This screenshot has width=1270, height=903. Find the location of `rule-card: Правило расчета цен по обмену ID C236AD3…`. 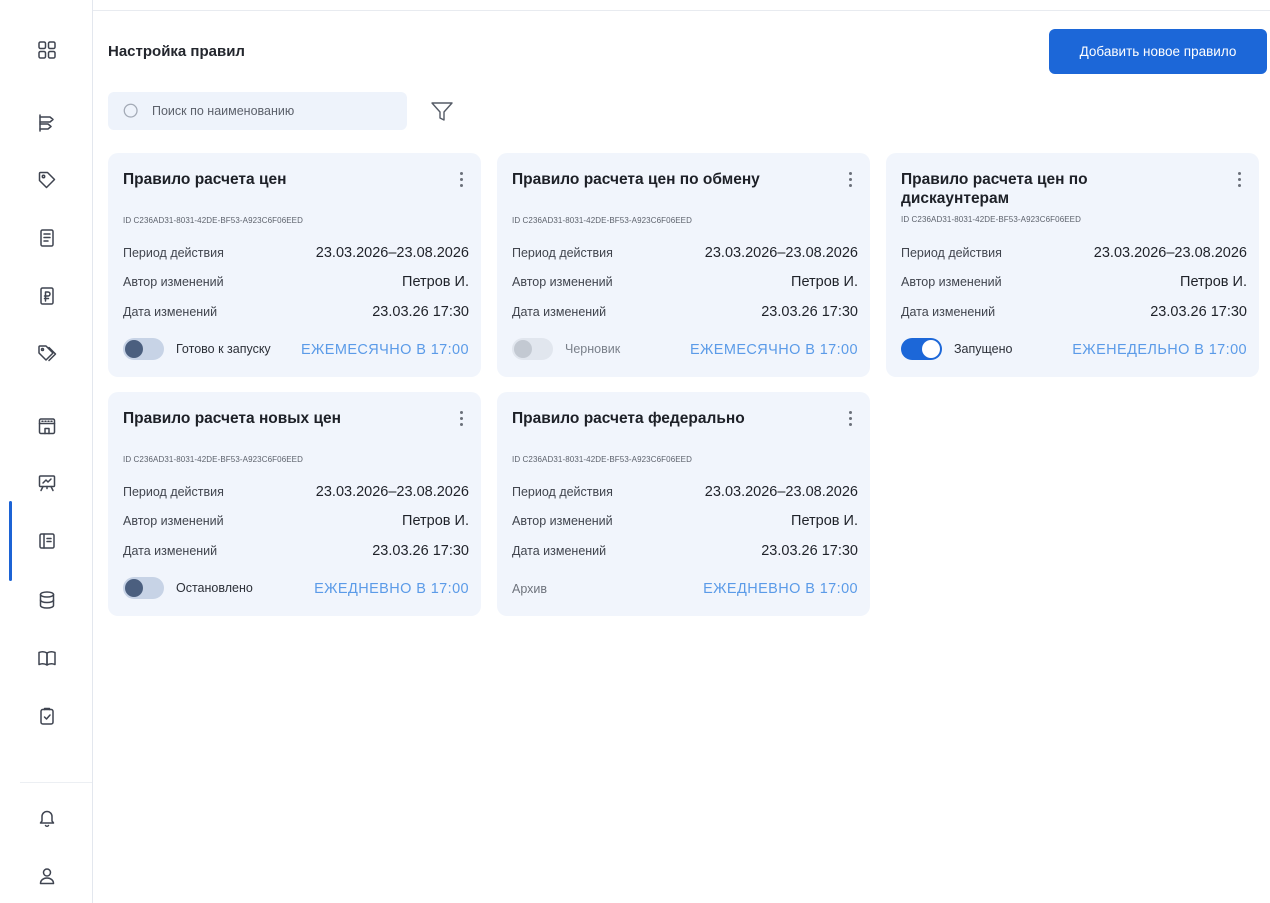

rule-card: Правило расчета цен по обмену ID C236AD3… is located at coordinates (683, 265).